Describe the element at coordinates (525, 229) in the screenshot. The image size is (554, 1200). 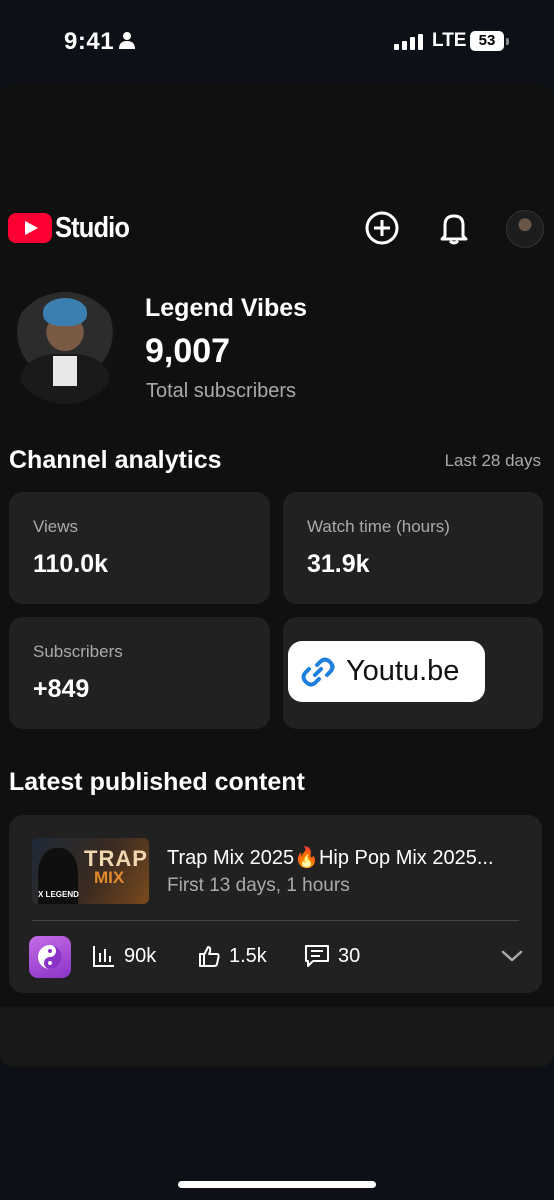
I see `account-avatar` at that location.